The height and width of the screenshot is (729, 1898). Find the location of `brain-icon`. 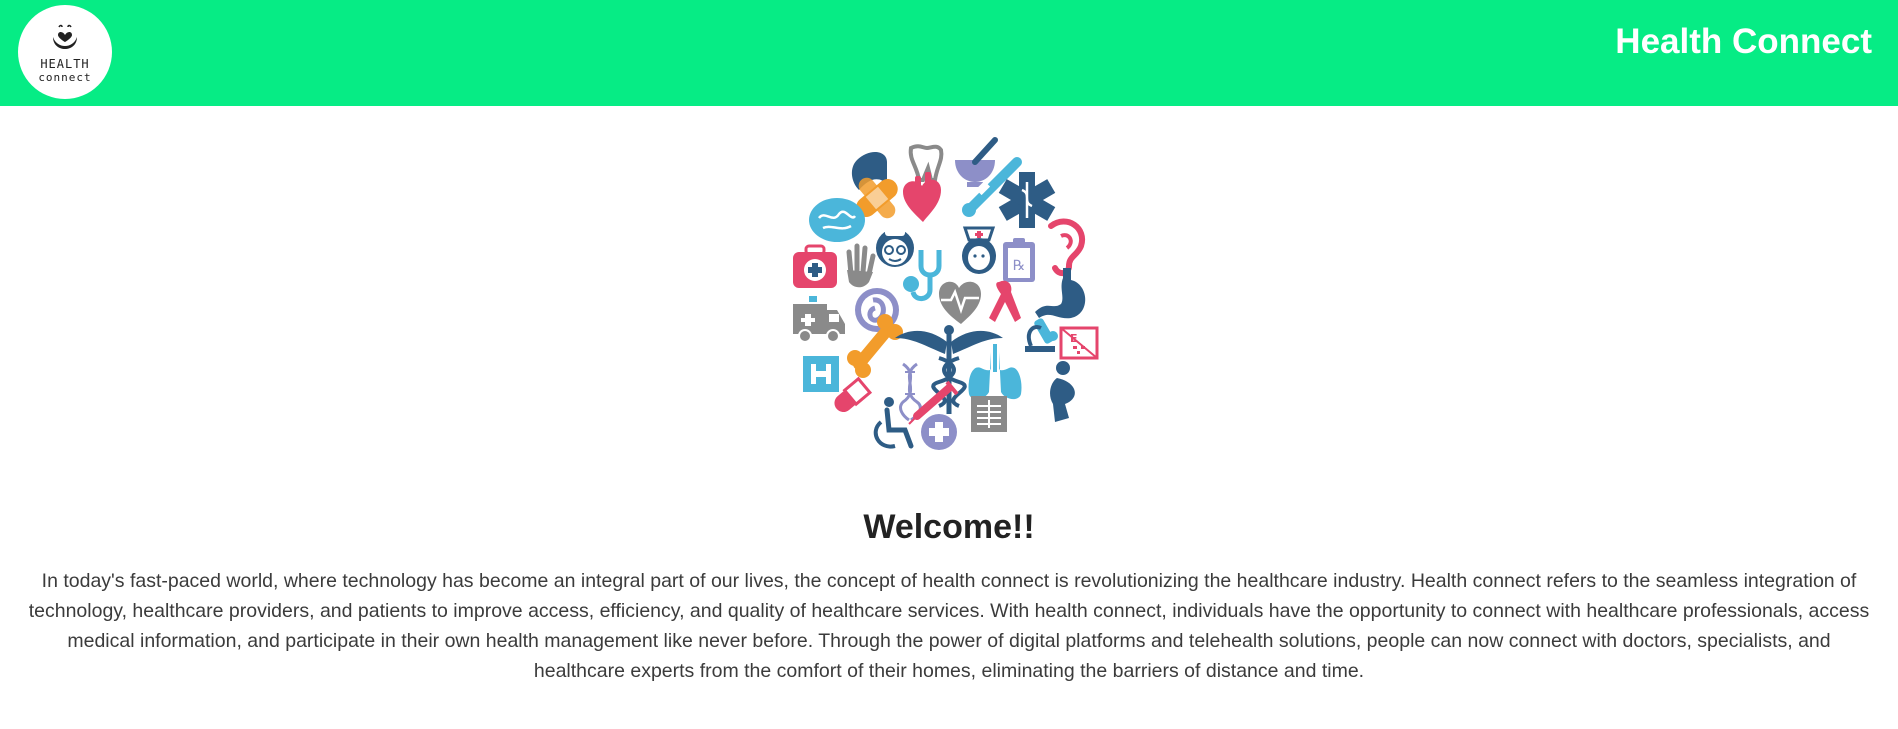

brain-icon is located at coordinates (837, 220).